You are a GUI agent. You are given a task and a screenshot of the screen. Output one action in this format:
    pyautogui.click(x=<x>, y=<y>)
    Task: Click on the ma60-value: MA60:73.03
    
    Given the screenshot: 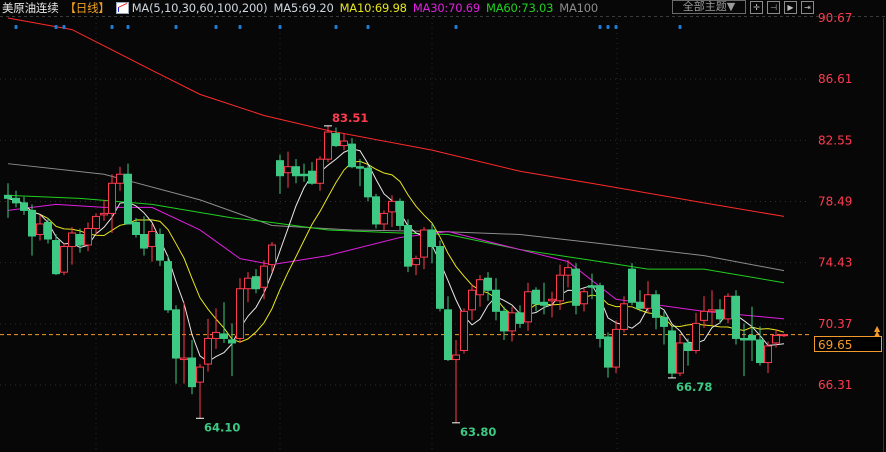 What is the action you would take?
    pyautogui.click(x=520, y=8)
    